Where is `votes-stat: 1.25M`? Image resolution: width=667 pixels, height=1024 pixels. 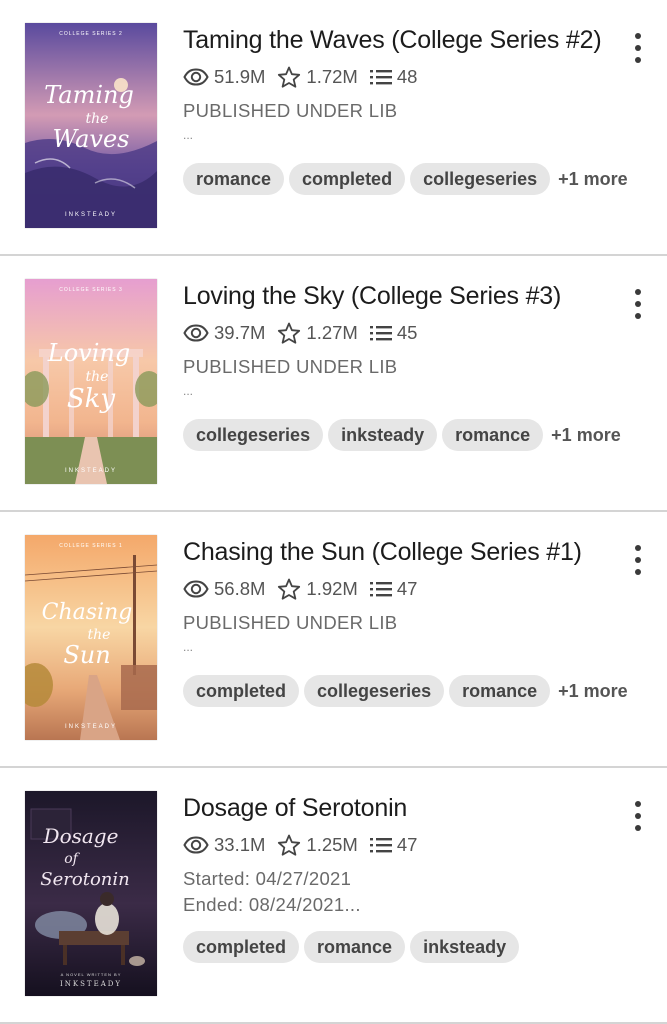
votes-stat: 1.25M is located at coordinates (317, 845).